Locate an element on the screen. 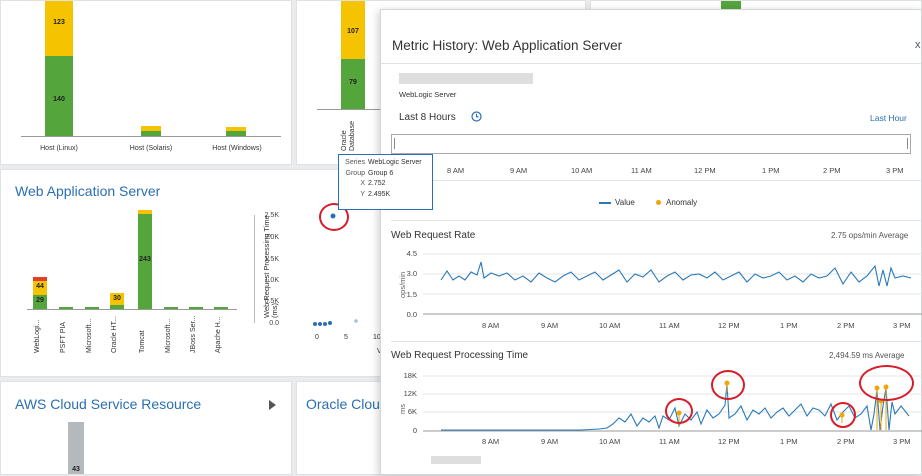  bar-db-green-label: 79 is located at coordinates (353, 82).